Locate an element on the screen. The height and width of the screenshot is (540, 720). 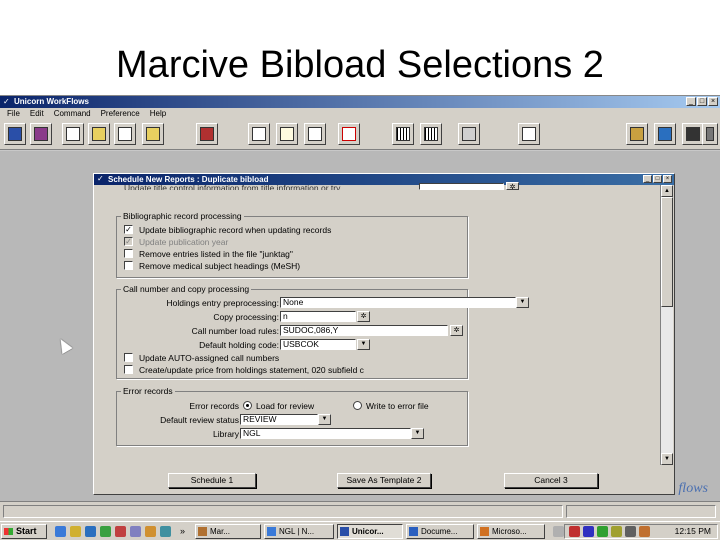
menu-help: Help is located at coordinates (158, 113).